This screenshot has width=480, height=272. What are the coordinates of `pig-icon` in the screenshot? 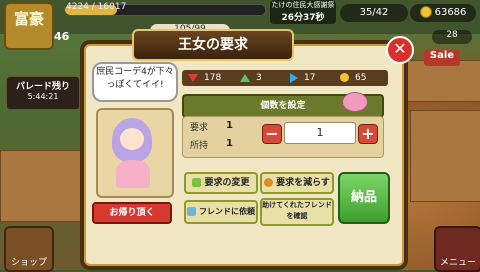 It's located at (355, 102).